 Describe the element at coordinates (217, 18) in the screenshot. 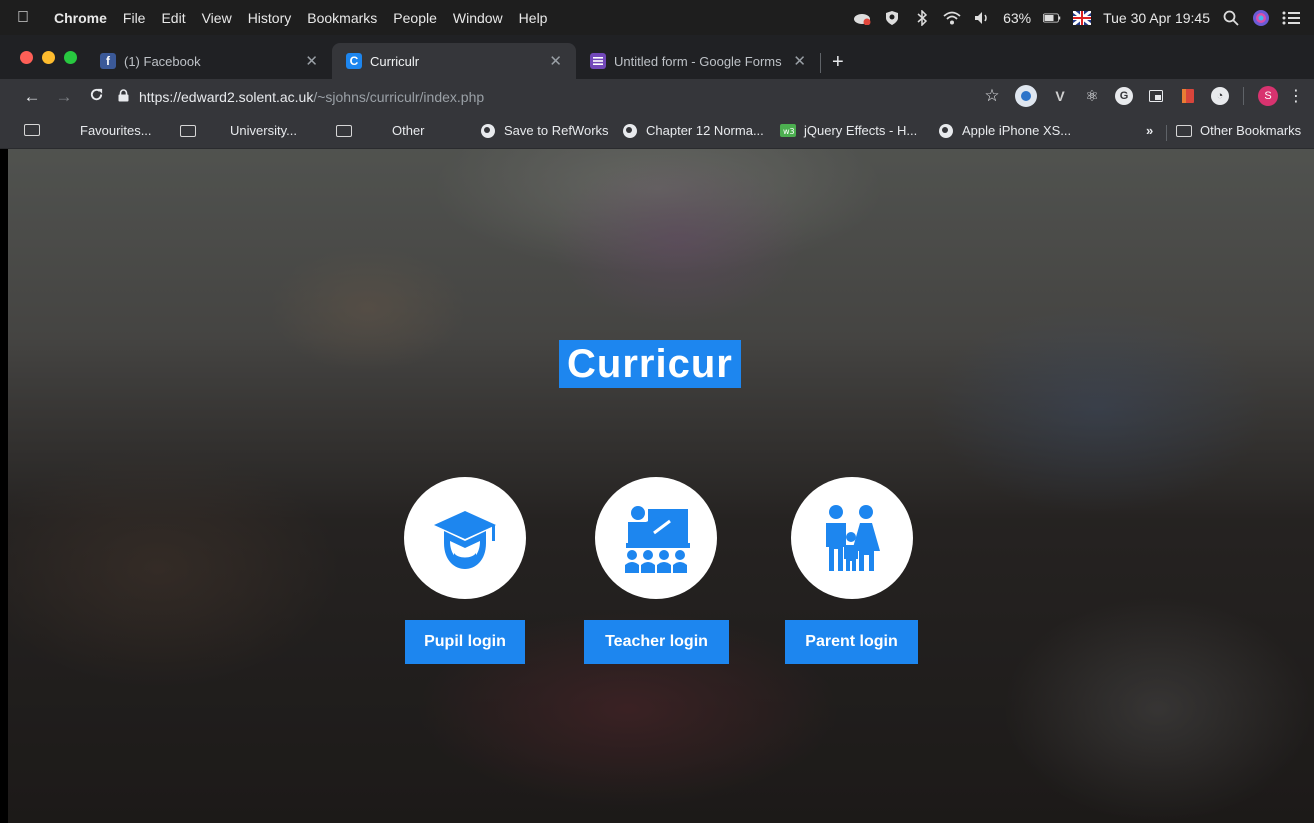

I see `menu-view: View` at that location.